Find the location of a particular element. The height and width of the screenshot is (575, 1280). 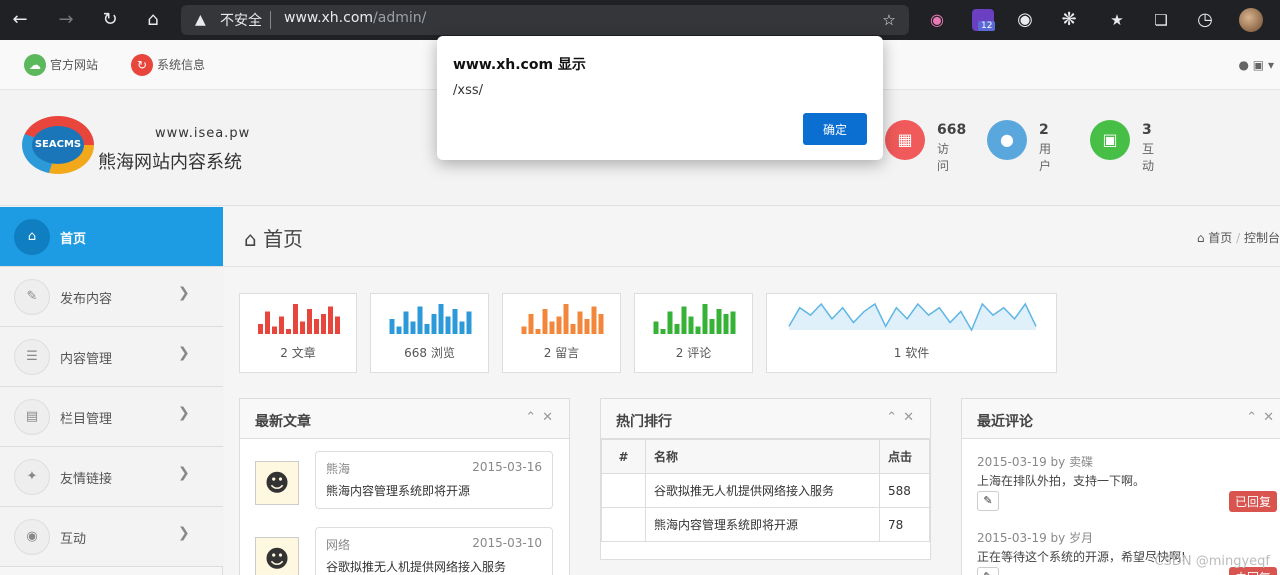

article-title: 谷歌拟推无人机提供网络接入服务 is located at coordinates (416, 566).